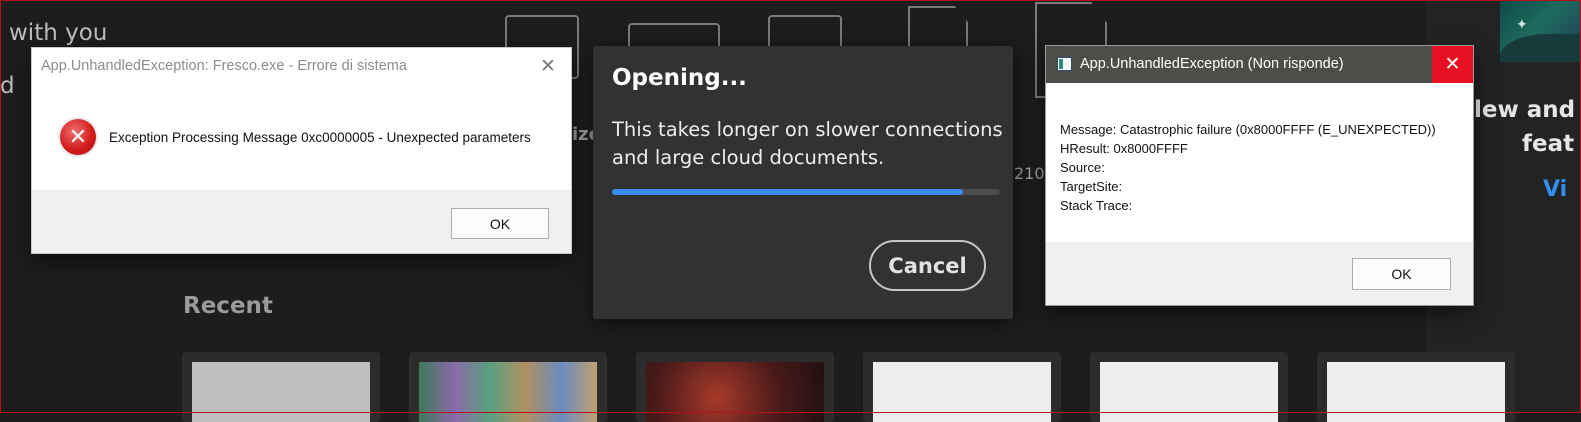 This screenshot has height=422, width=1581. What do you see at coordinates (58, 33) in the screenshot?
I see `welcome-text-fragment: with you` at bounding box center [58, 33].